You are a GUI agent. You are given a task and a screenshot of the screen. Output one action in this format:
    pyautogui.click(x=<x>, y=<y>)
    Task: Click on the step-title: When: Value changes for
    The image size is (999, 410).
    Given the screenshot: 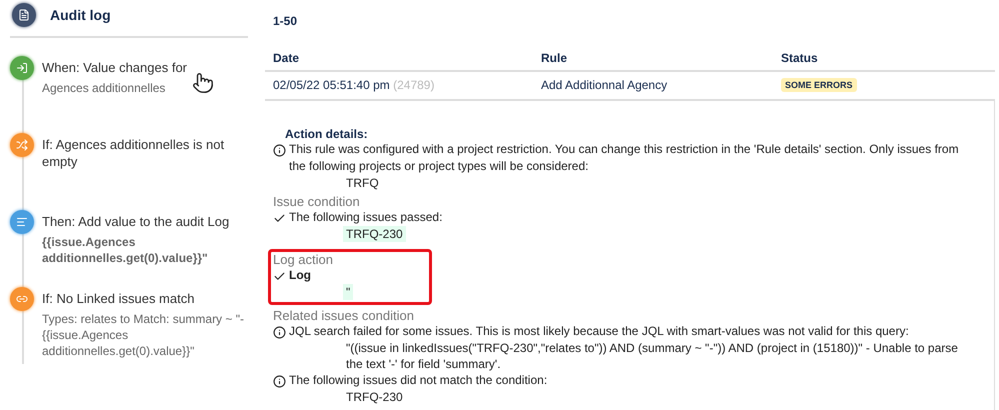 What is the action you would take?
    pyautogui.click(x=115, y=67)
    